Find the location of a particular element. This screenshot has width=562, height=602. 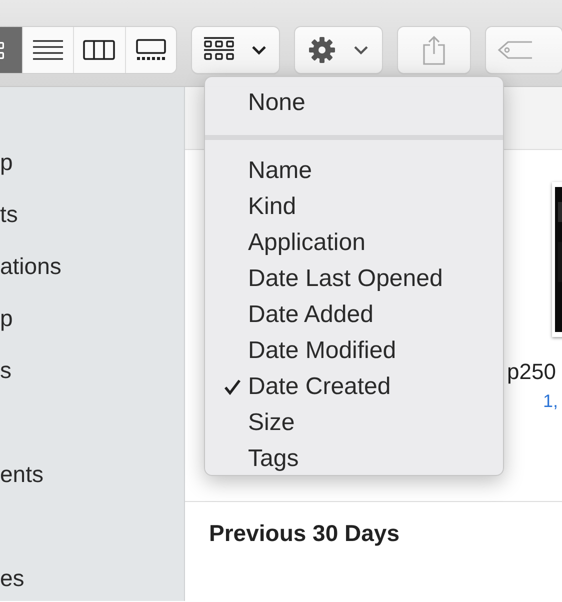

menu-item: Date Created is located at coordinates (354, 387).